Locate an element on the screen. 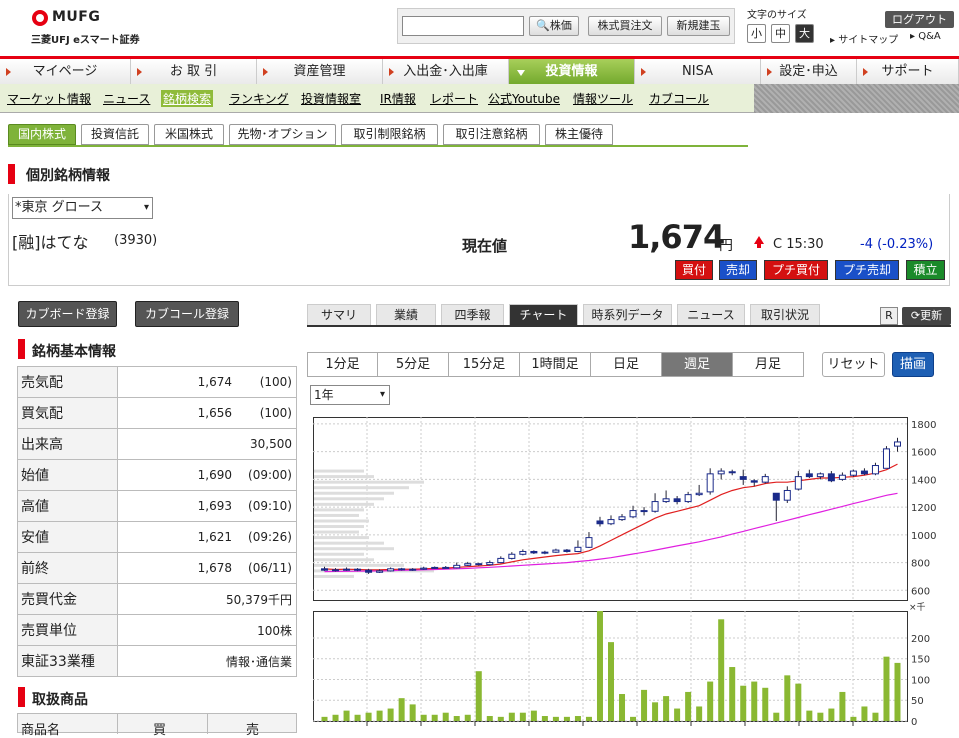 This screenshot has height=738, width=959. tab-summary: サマリ is located at coordinates (339, 315).